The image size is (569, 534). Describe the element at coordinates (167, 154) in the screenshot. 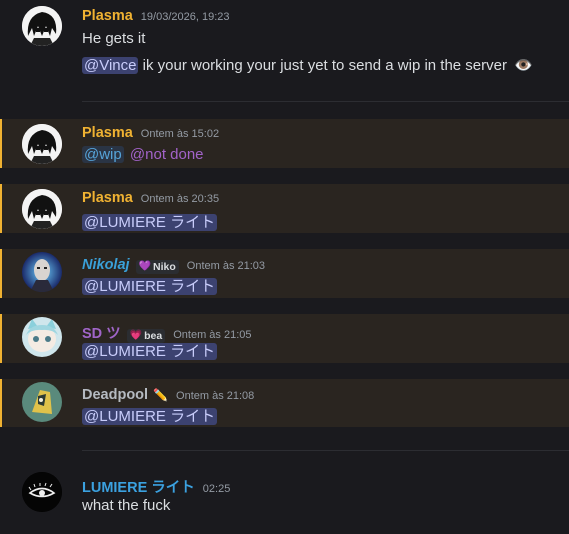

I see `role-mention-not-done: @not done` at that location.